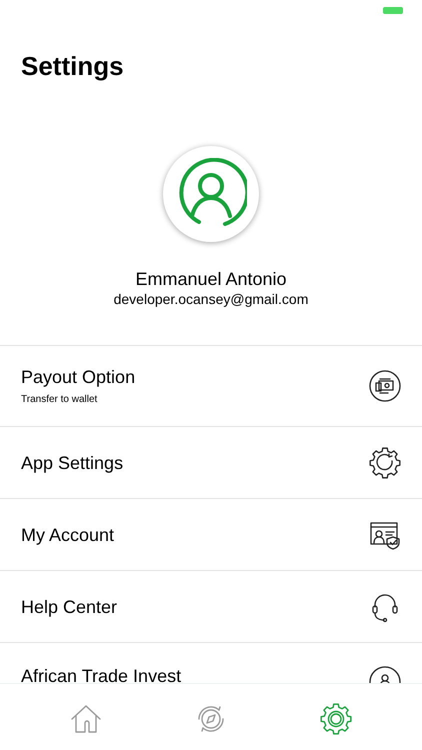 The height and width of the screenshot is (750, 422). I want to click on settings-row: Help Center, so click(211, 606).